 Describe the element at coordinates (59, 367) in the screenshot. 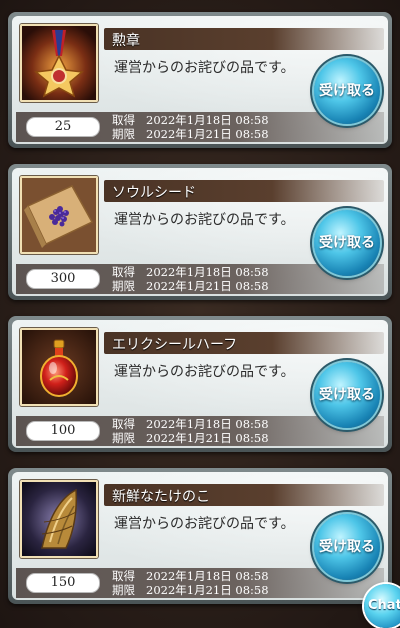

I see `elixir-half-icon` at that location.